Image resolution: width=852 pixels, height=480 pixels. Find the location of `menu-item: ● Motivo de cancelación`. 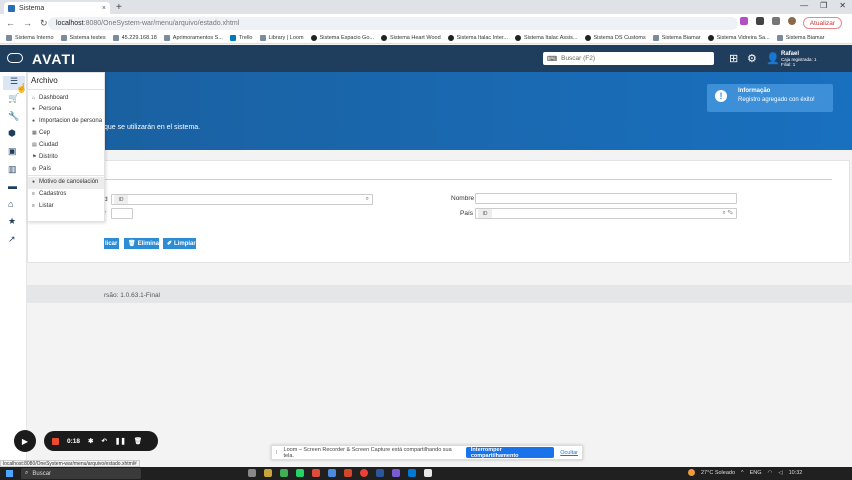

menu-item: ● Motivo de cancelación is located at coordinates (65, 182).